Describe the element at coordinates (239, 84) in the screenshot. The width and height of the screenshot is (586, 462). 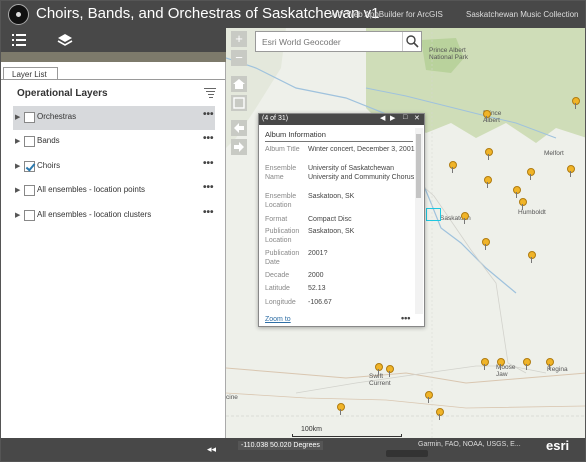
I see `home-button` at that location.